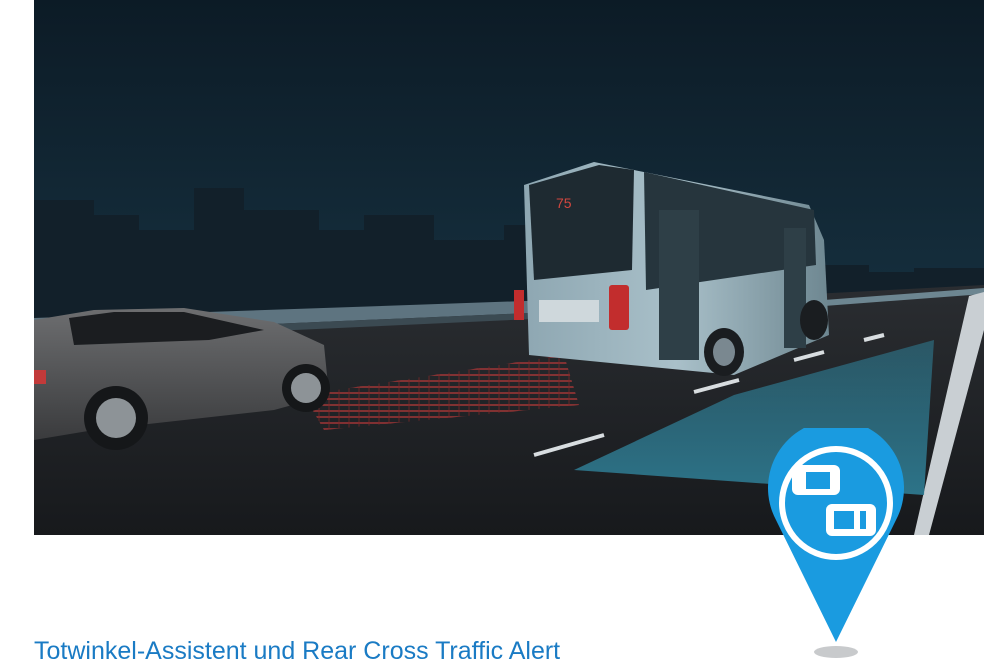 This screenshot has height=666, width=1007. What do you see at coordinates (836, 543) in the screenshot?
I see `blind-spot-cars-icon` at bounding box center [836, 543].